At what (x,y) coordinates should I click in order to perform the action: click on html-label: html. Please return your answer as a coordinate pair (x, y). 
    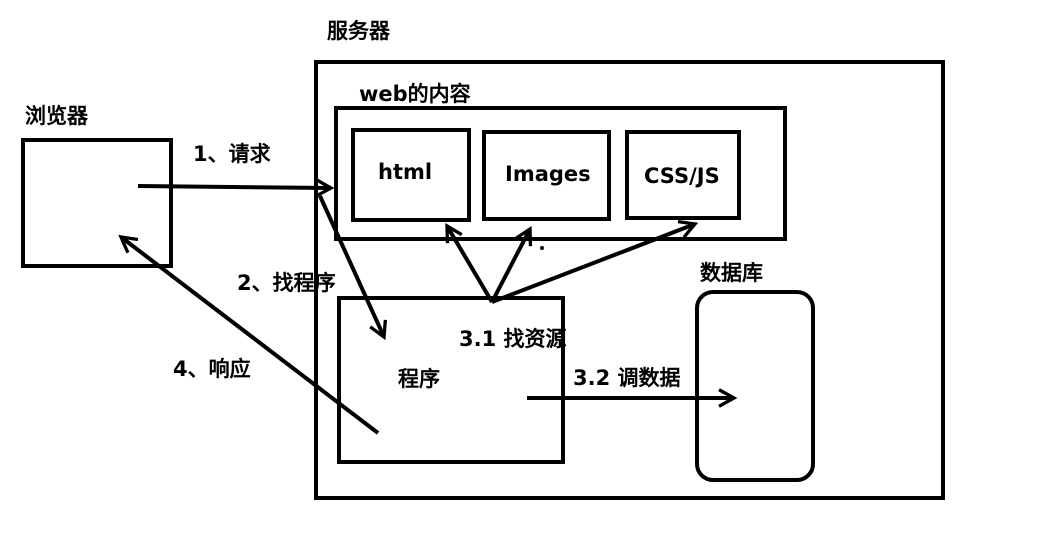
    Looking at the image, I should click on (405, 172).